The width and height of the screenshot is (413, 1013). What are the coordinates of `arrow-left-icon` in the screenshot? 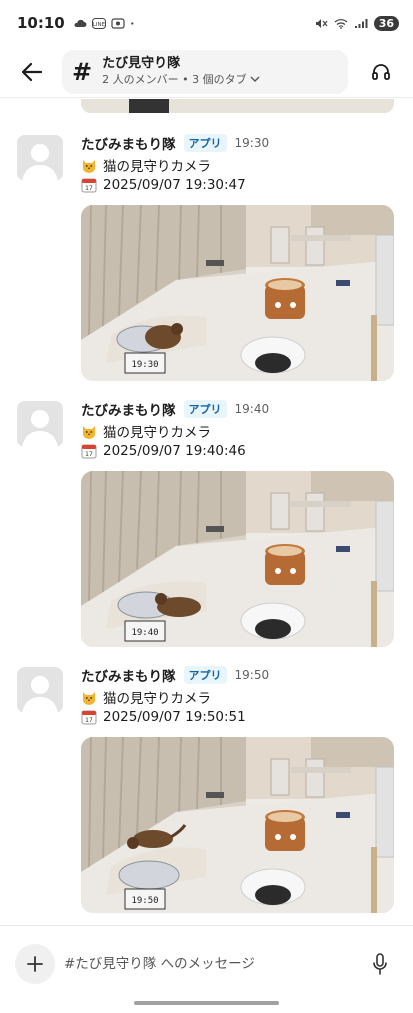 It's located at (32, 71).